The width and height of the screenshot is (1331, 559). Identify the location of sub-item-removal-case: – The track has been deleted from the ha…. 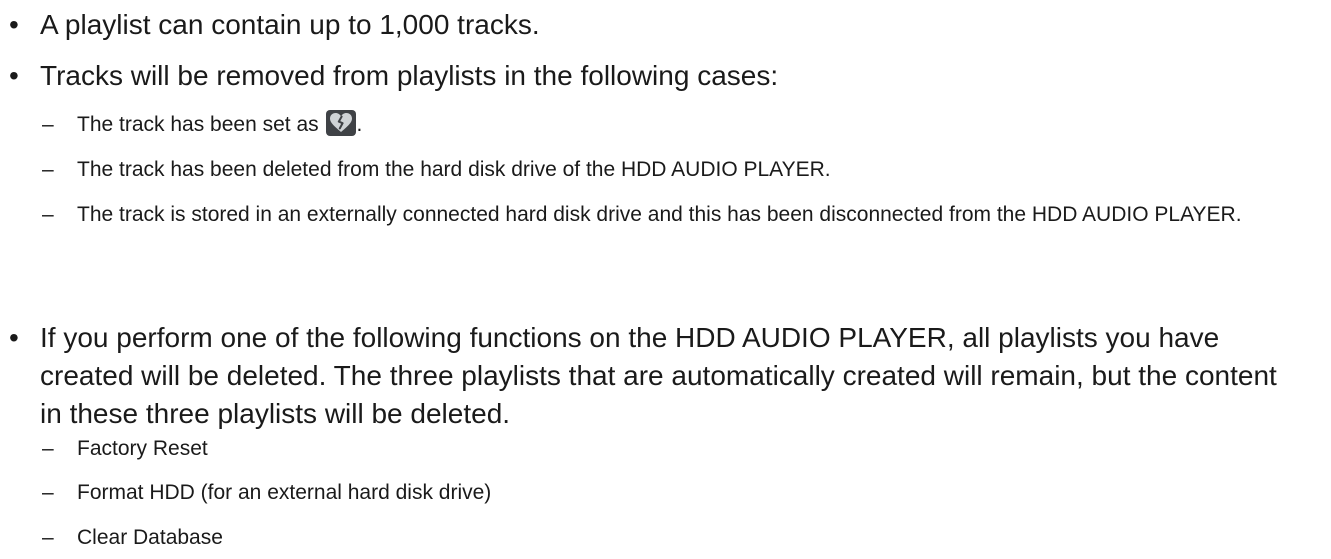
(632, 170).